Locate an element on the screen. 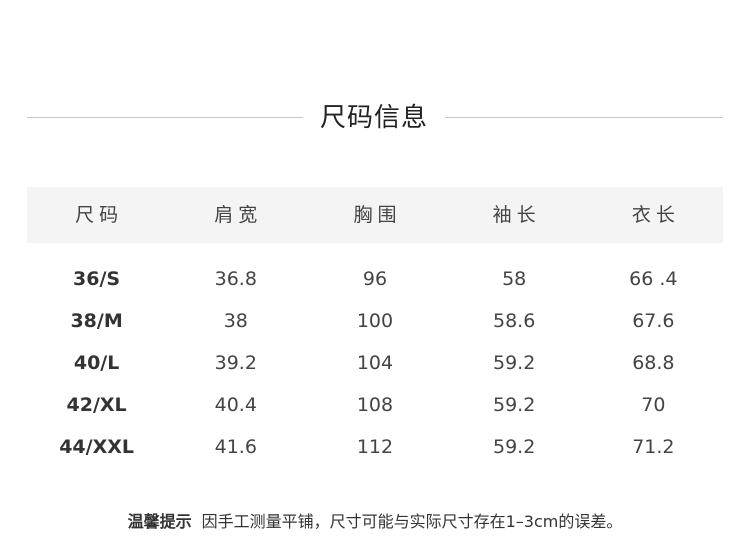 Image resolution: width=750 pixels, height=536 pixels. measurement-note: 温馨提示 因手工测量平铺，尺寸可能与实际尺寸存在1–3cm的误差。 is located at coordinates (375, 522).